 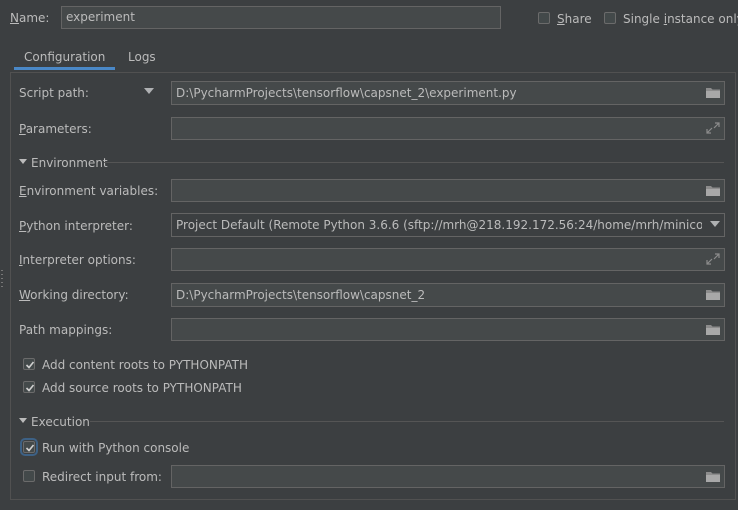 I want to click on interpreter-options-field, so click(x=448, y=259).